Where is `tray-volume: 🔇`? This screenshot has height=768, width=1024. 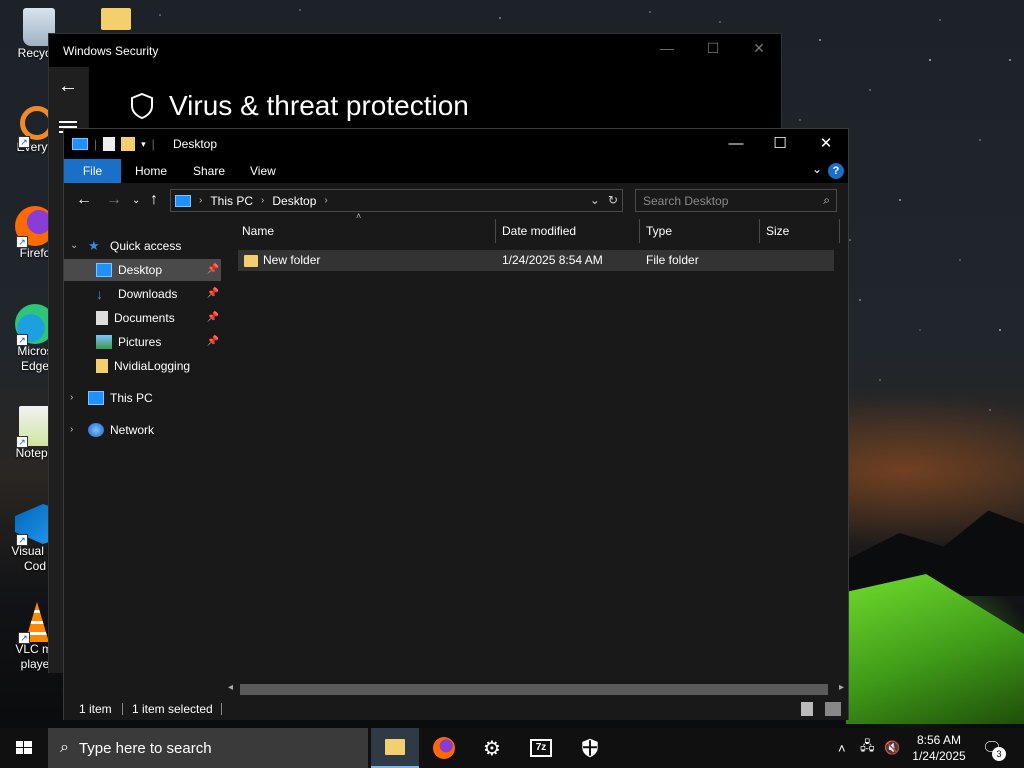 tray-volume: 🔇 is located at coordinates (892, 748).